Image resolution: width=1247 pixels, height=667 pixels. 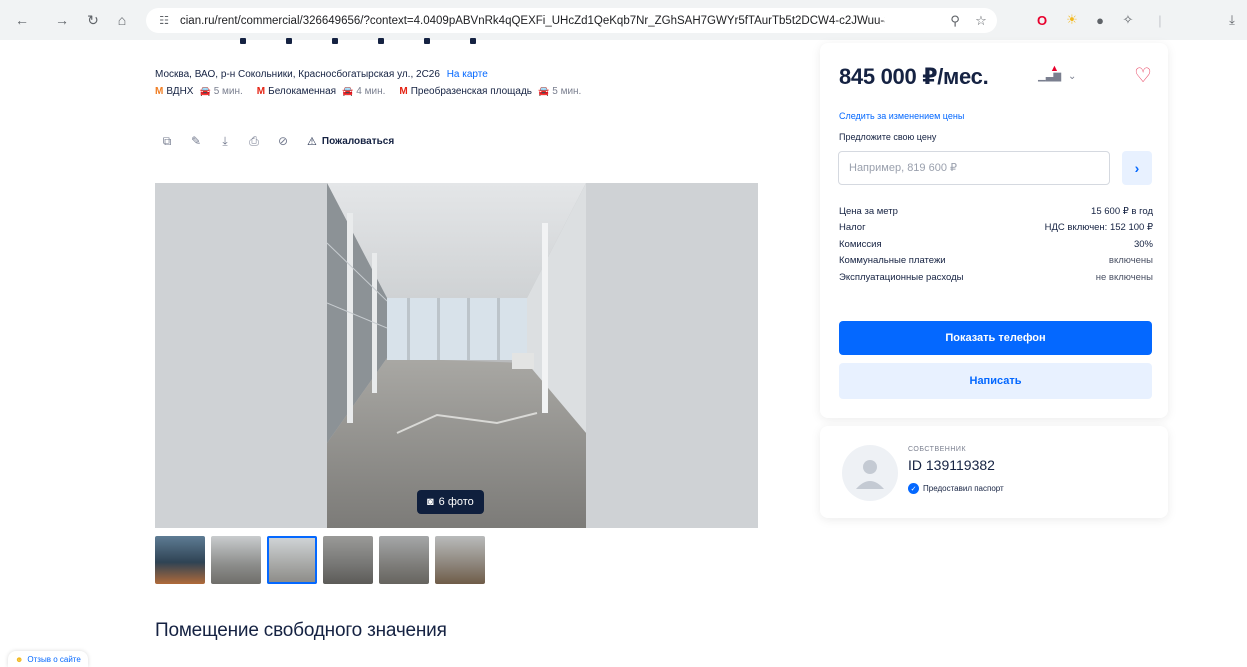 I want to click on passport-verified: ✓ Предоставил паспорт, so click(x=956, y=488).